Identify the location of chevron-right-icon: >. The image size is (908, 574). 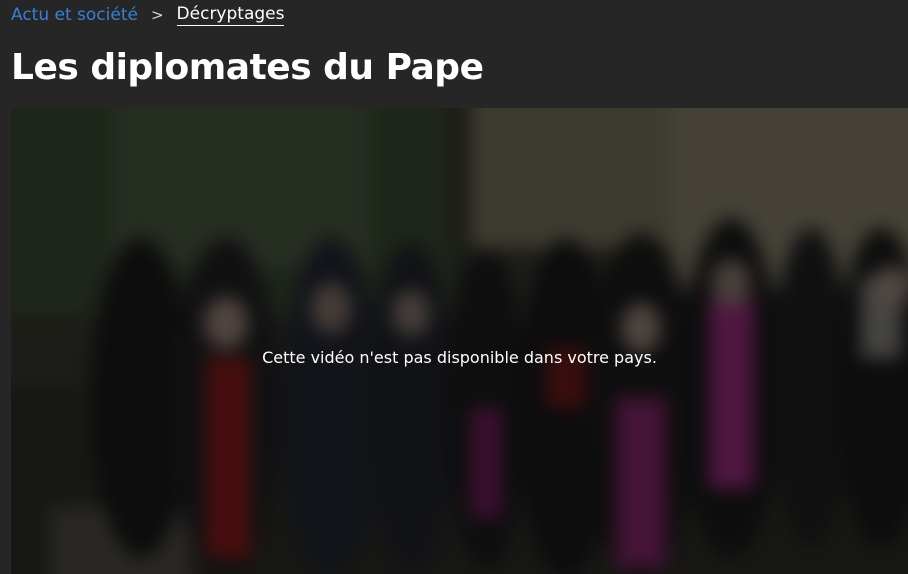
(157, 15).